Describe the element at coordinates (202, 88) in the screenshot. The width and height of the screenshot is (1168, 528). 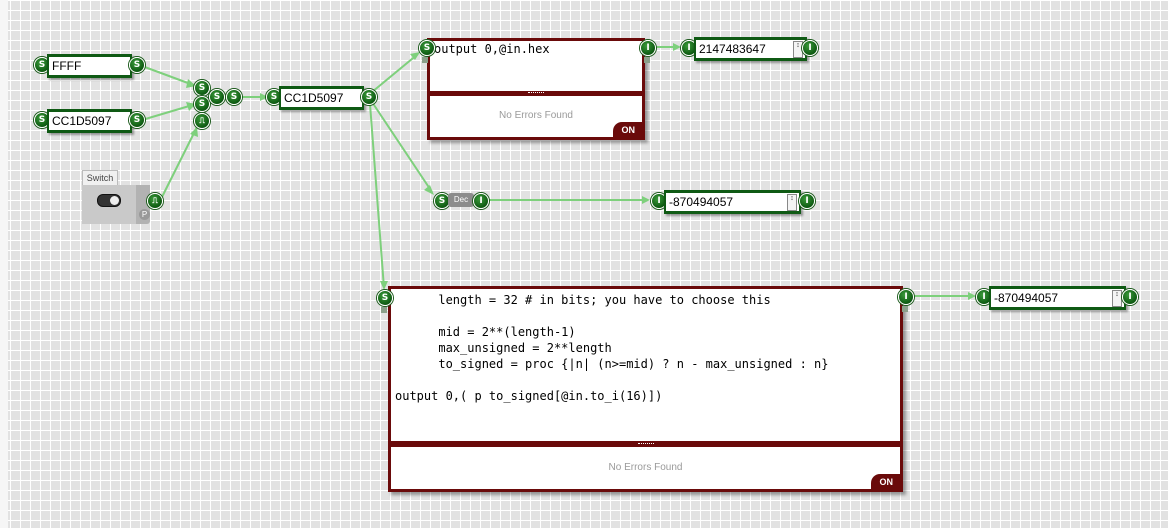
I see `concat-in-a-port: S` at that location.